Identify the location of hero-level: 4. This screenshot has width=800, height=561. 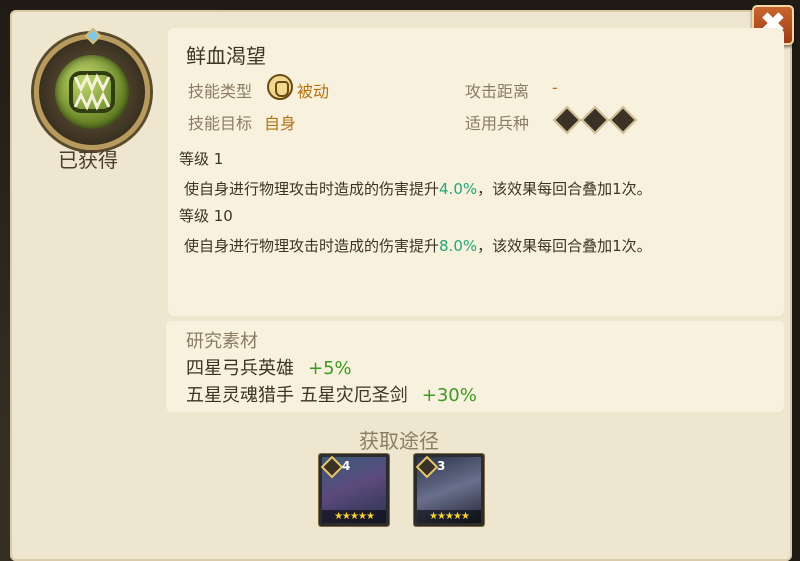
(346, 466).